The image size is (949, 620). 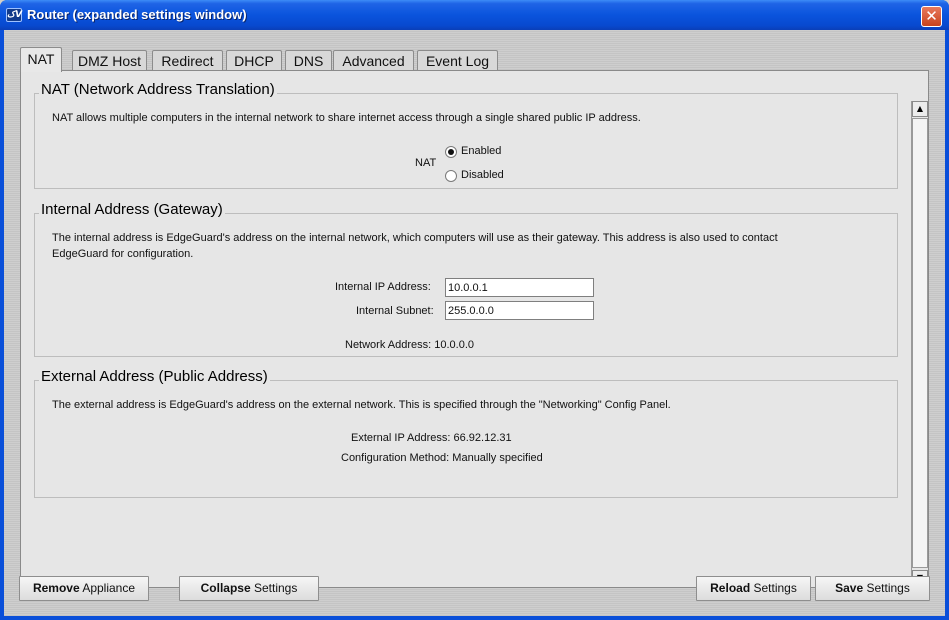 What do you see at coordinates (931, 16) in the screenshot?
I see `close-button: ✕` at bounding box center [931, 16].